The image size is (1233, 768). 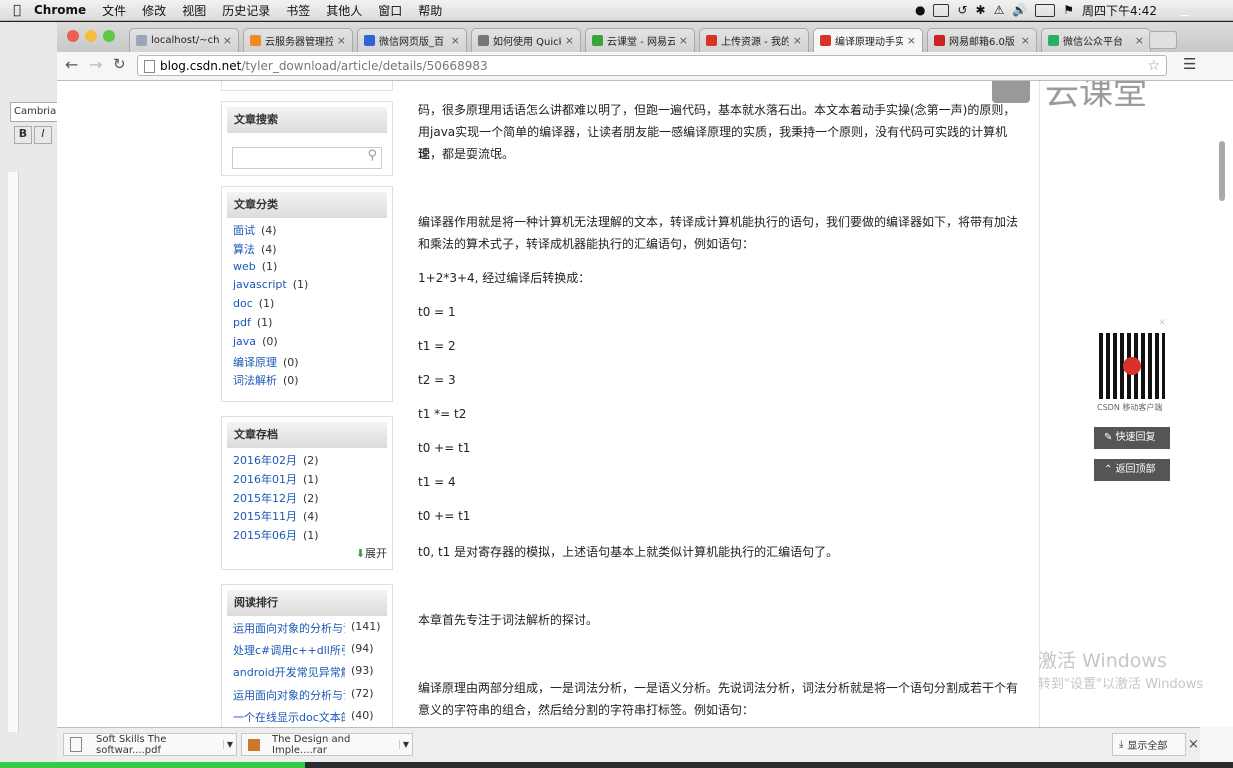 I want to click on search-icon: ⚲, so click(x=372, y=155).